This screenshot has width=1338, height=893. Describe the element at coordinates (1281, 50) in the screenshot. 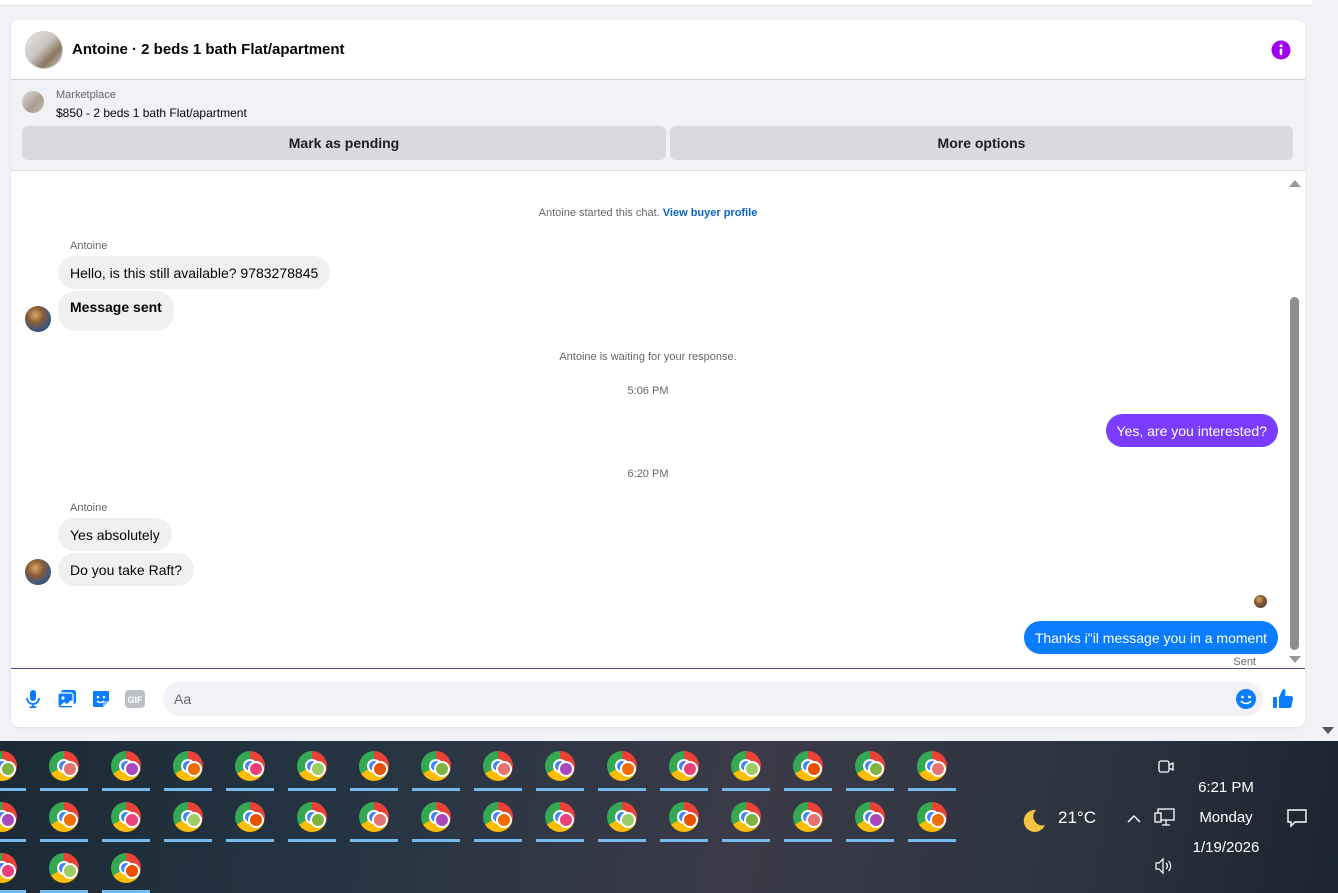

I see `info-icon` at that location.